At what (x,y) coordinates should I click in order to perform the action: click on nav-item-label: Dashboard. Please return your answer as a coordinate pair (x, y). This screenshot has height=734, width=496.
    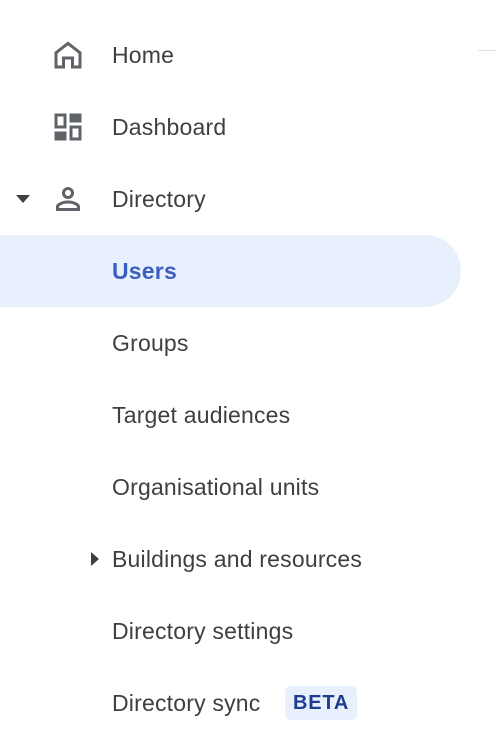
    Looking at the image, I should click on (169, 126).